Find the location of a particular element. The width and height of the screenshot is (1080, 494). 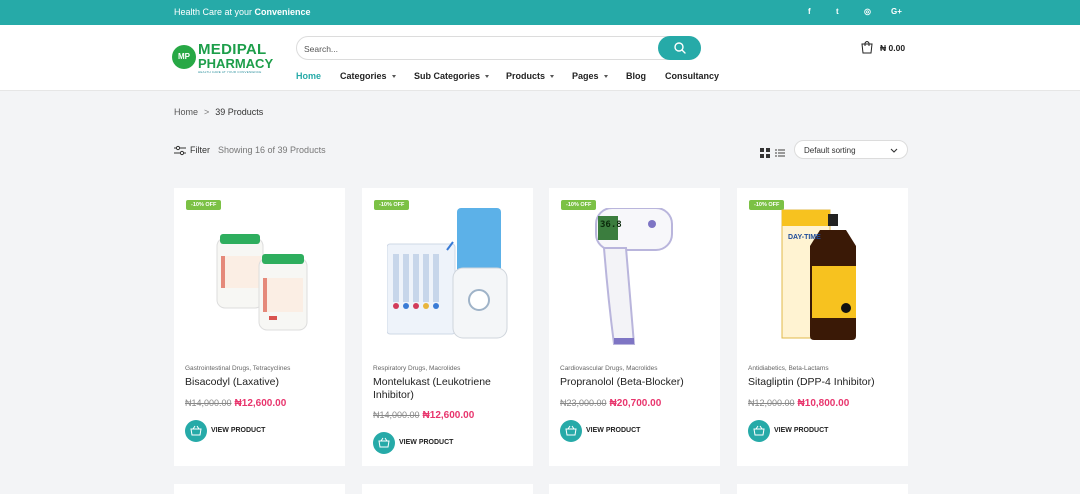

instagram-icon: ◎ is located at coordinates (867, 11).